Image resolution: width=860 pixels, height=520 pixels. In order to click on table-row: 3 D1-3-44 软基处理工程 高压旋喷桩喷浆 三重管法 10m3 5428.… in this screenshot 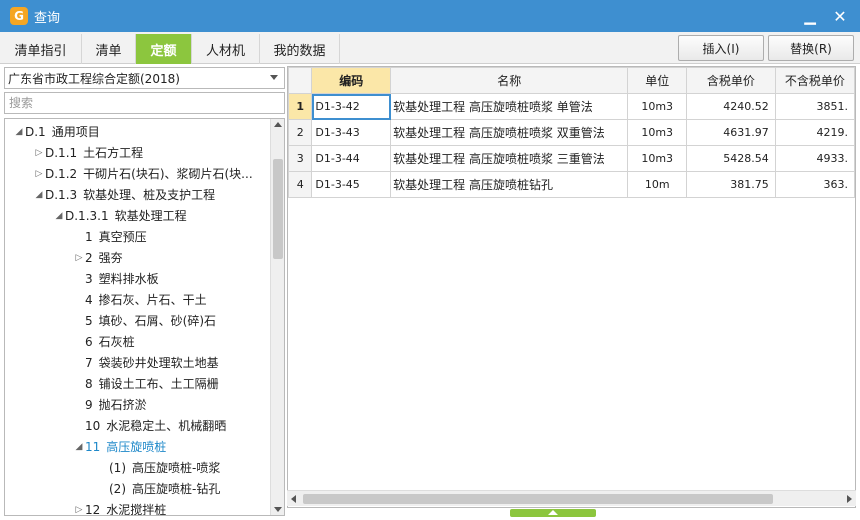, I will do `click(571, 158)`.